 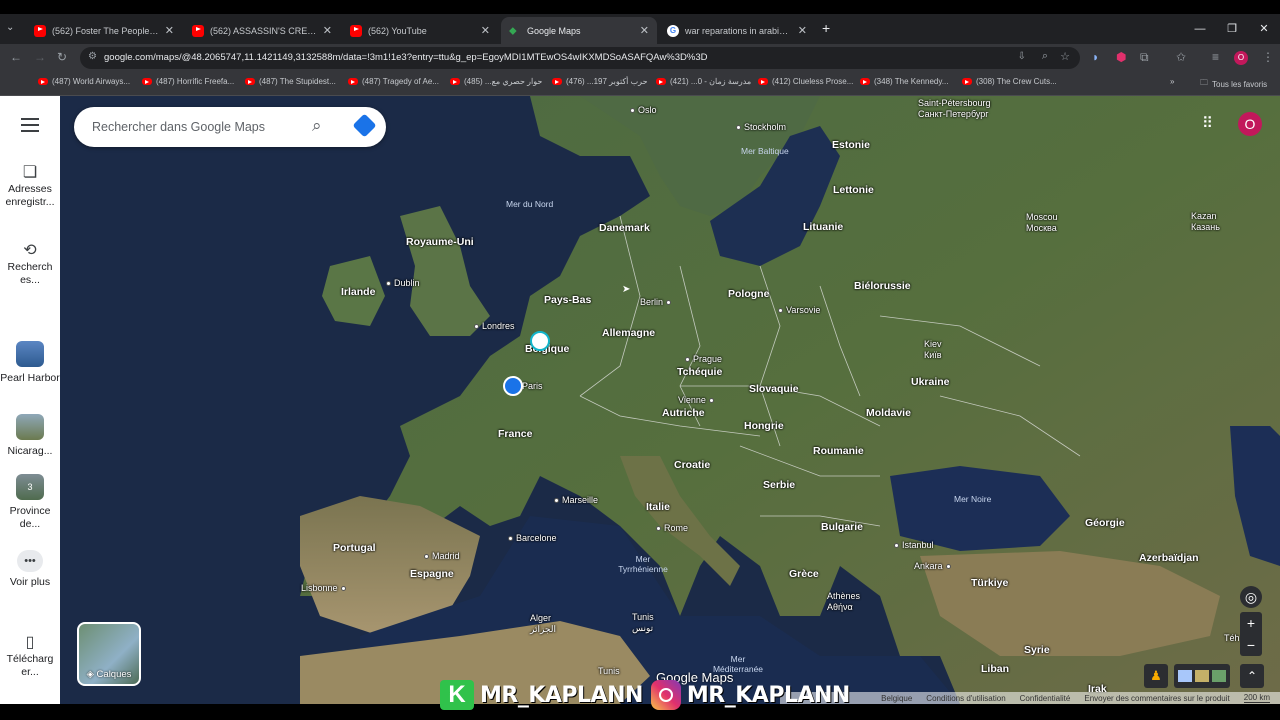 What do you see at coordinates (30, 569) in the screenshot?
I see `more-button: ••• Voir plus` at bounding box center [30, 569].